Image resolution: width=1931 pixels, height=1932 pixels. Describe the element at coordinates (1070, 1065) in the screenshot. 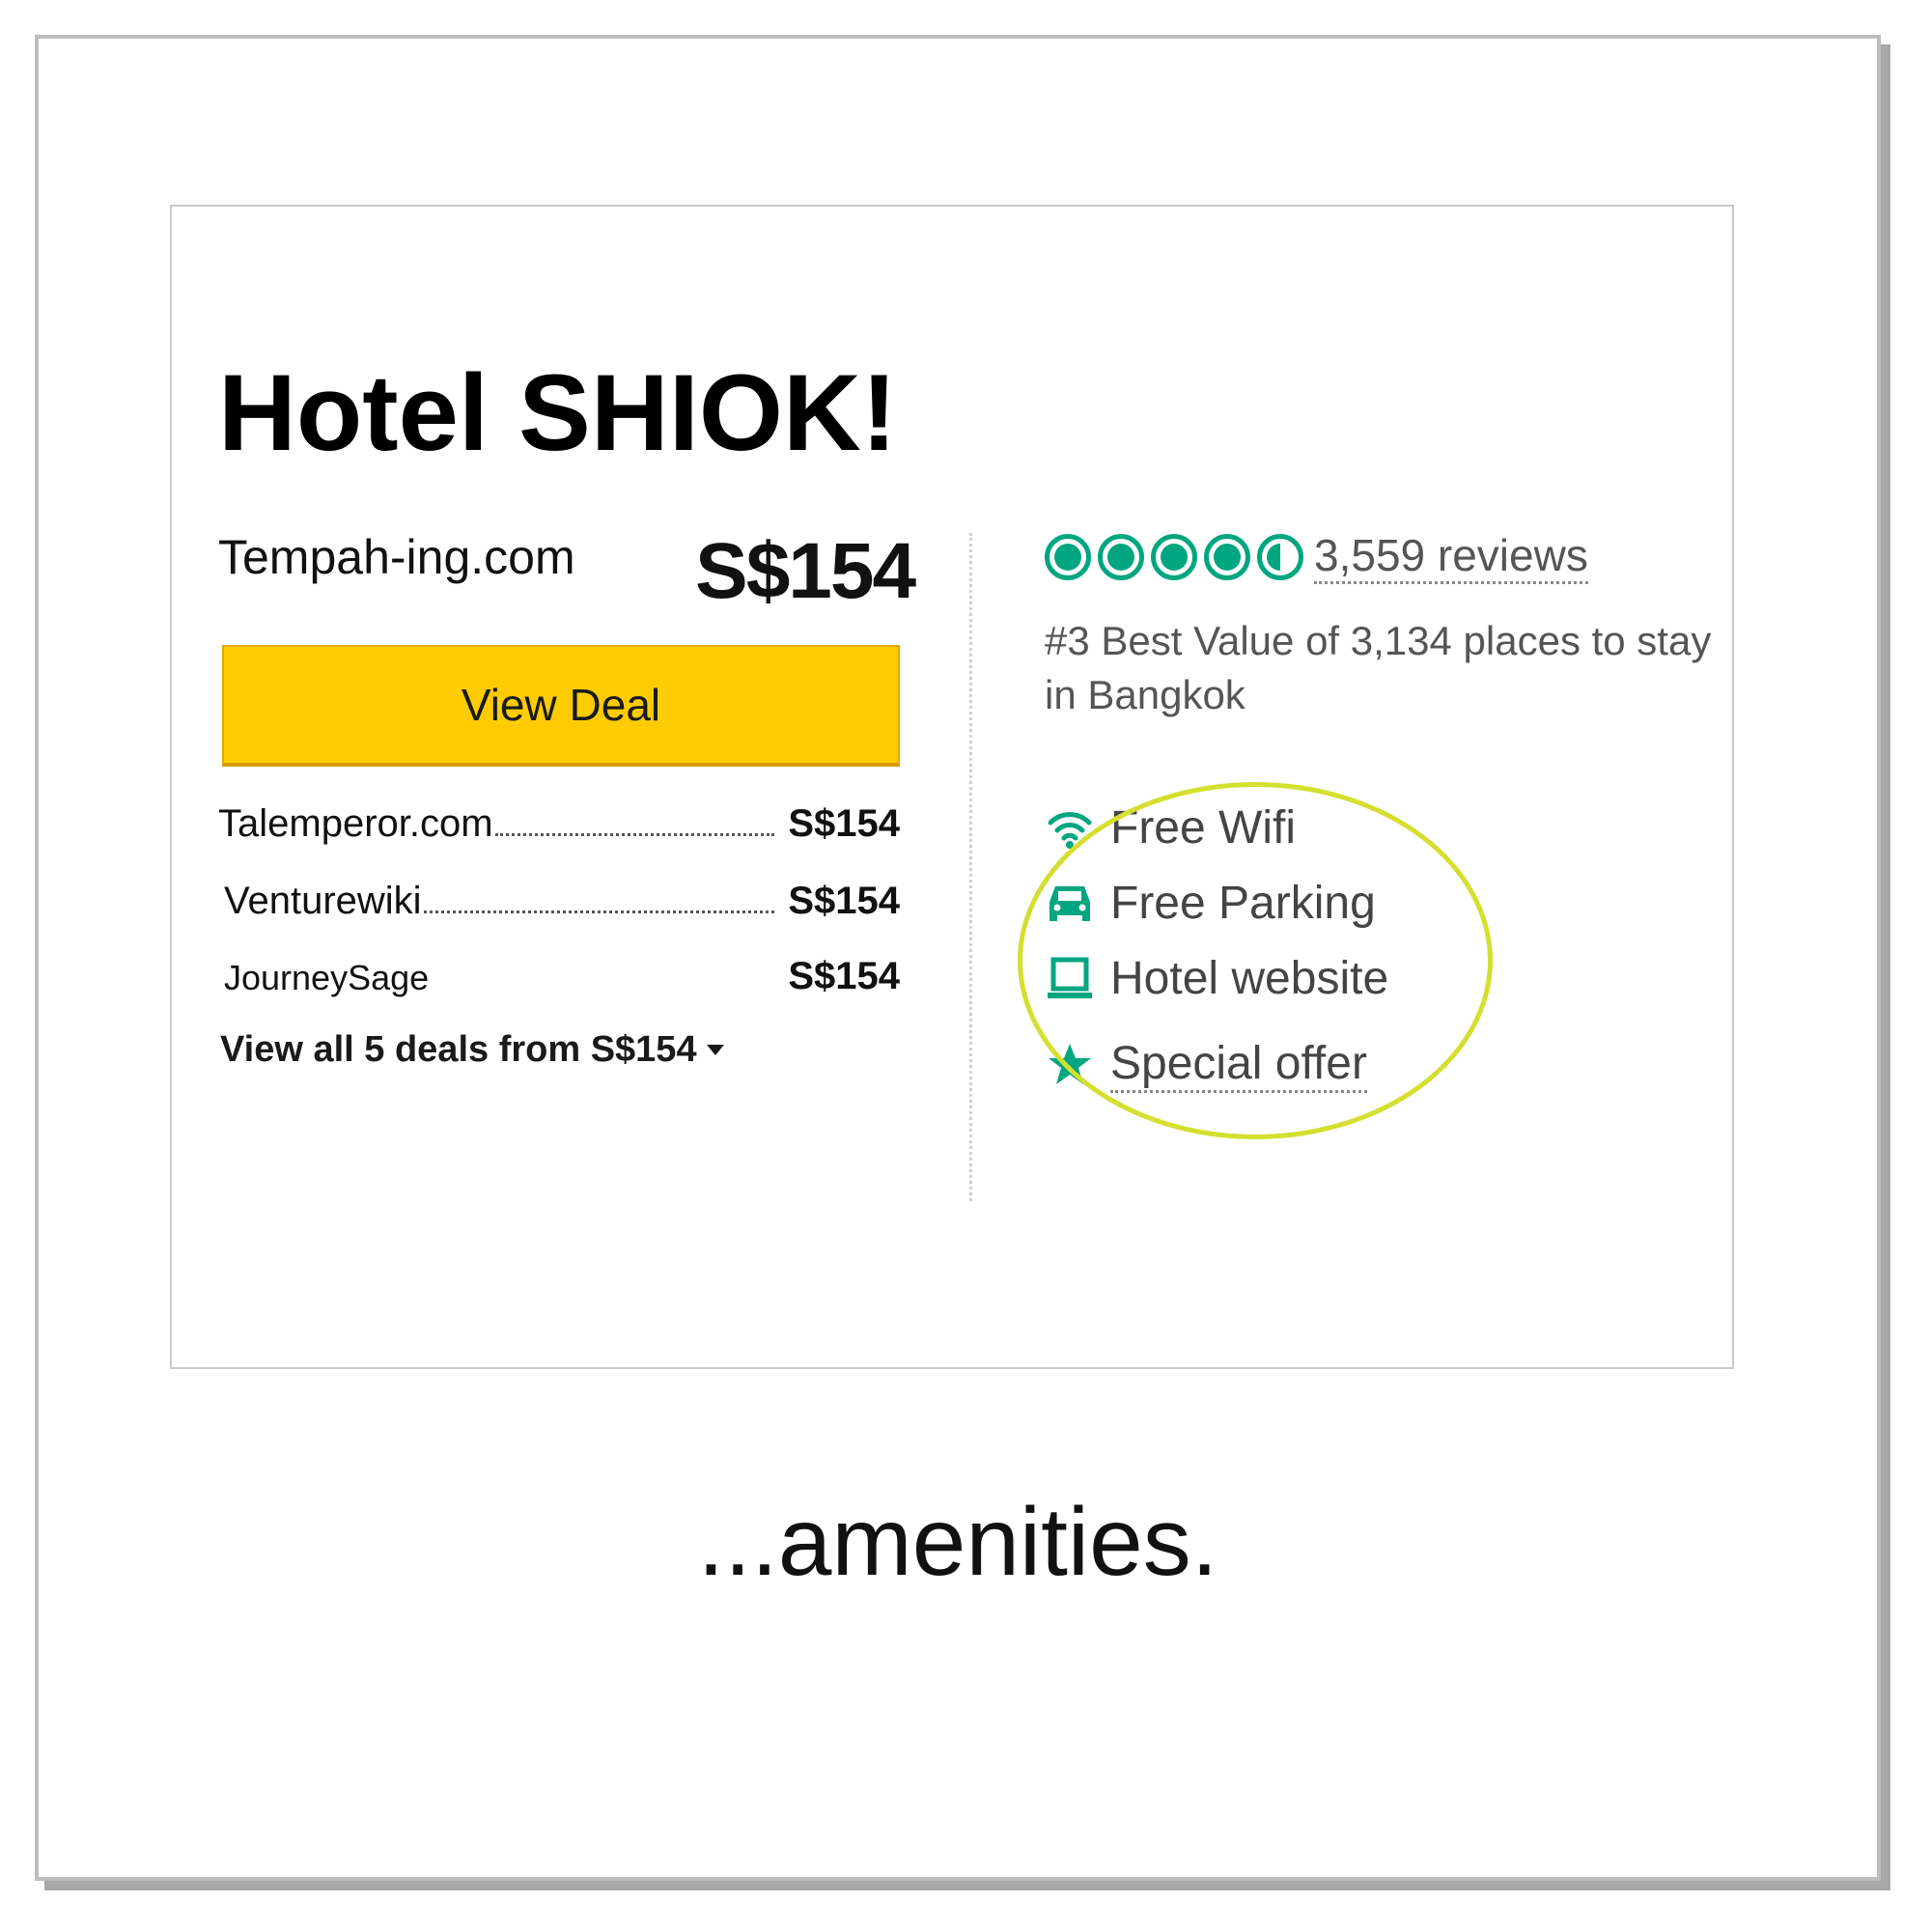

I see `star-icon` at that location.